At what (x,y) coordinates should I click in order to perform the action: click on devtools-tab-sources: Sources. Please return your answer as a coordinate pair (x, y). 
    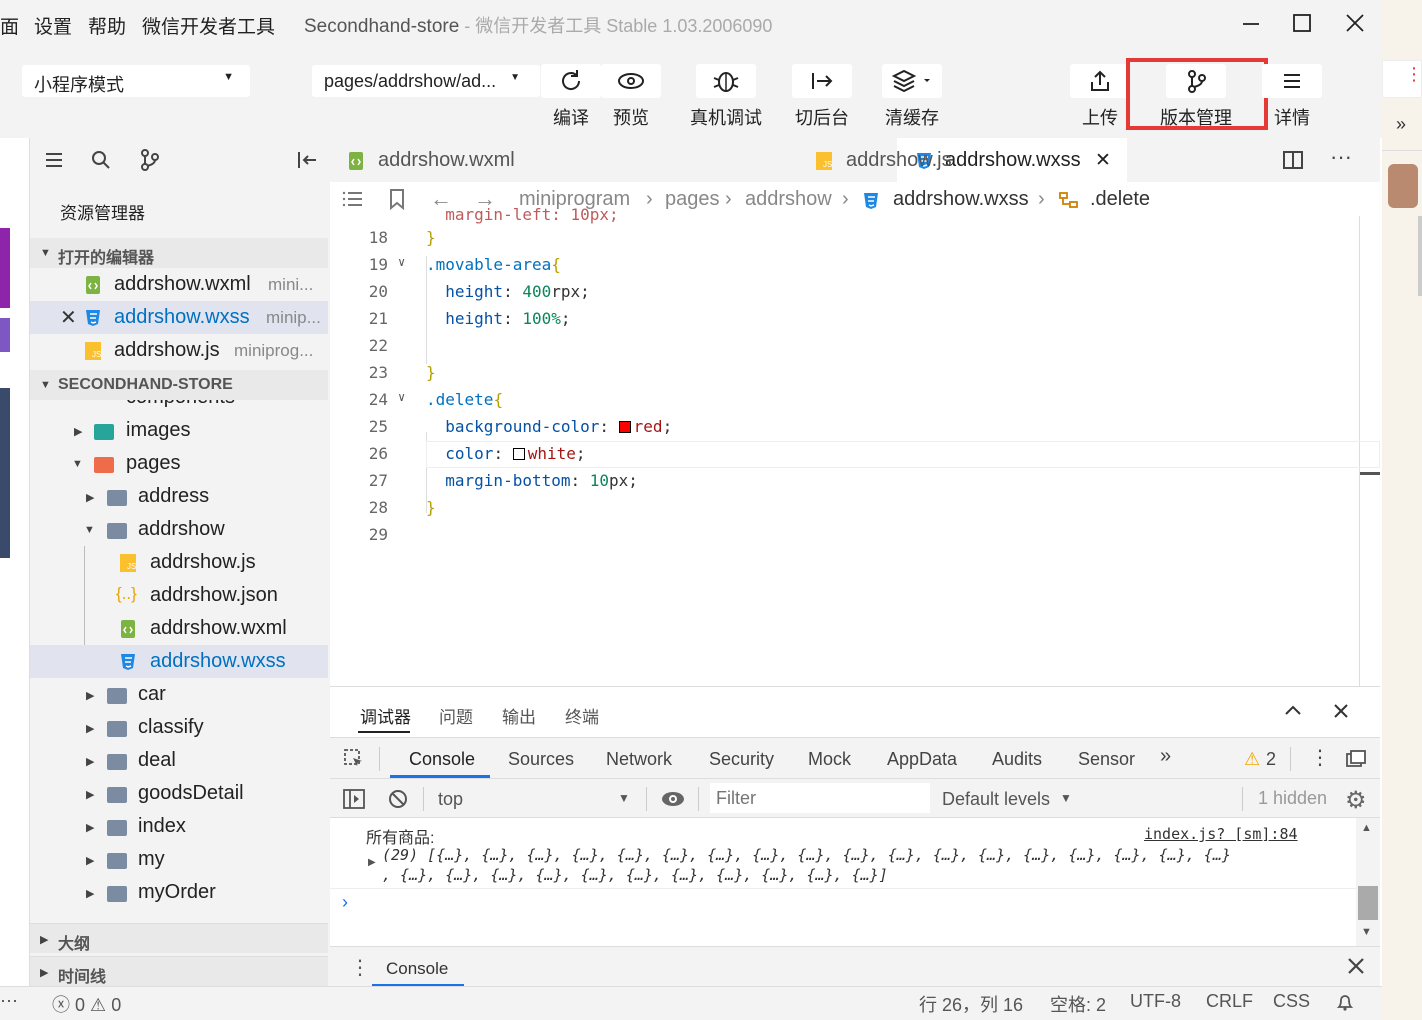
    Looking at the image, I should click on (541, 759).